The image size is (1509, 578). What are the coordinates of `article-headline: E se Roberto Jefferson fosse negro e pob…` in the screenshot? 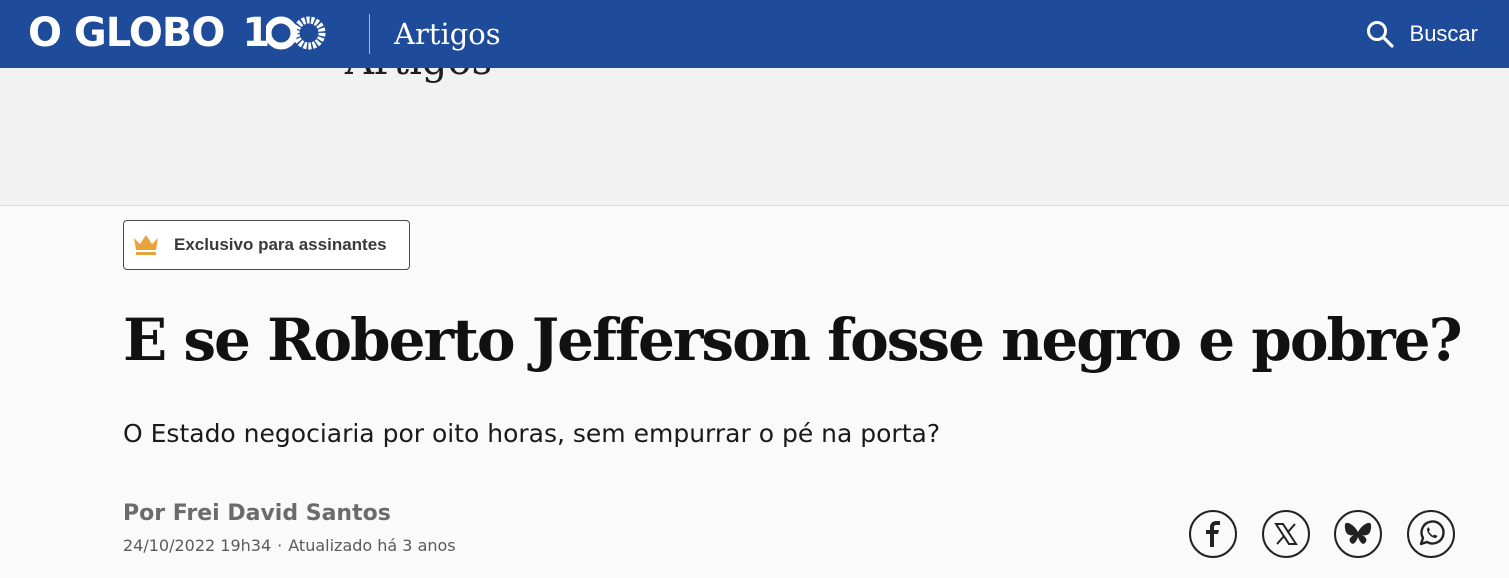 It's located at (793, 340).